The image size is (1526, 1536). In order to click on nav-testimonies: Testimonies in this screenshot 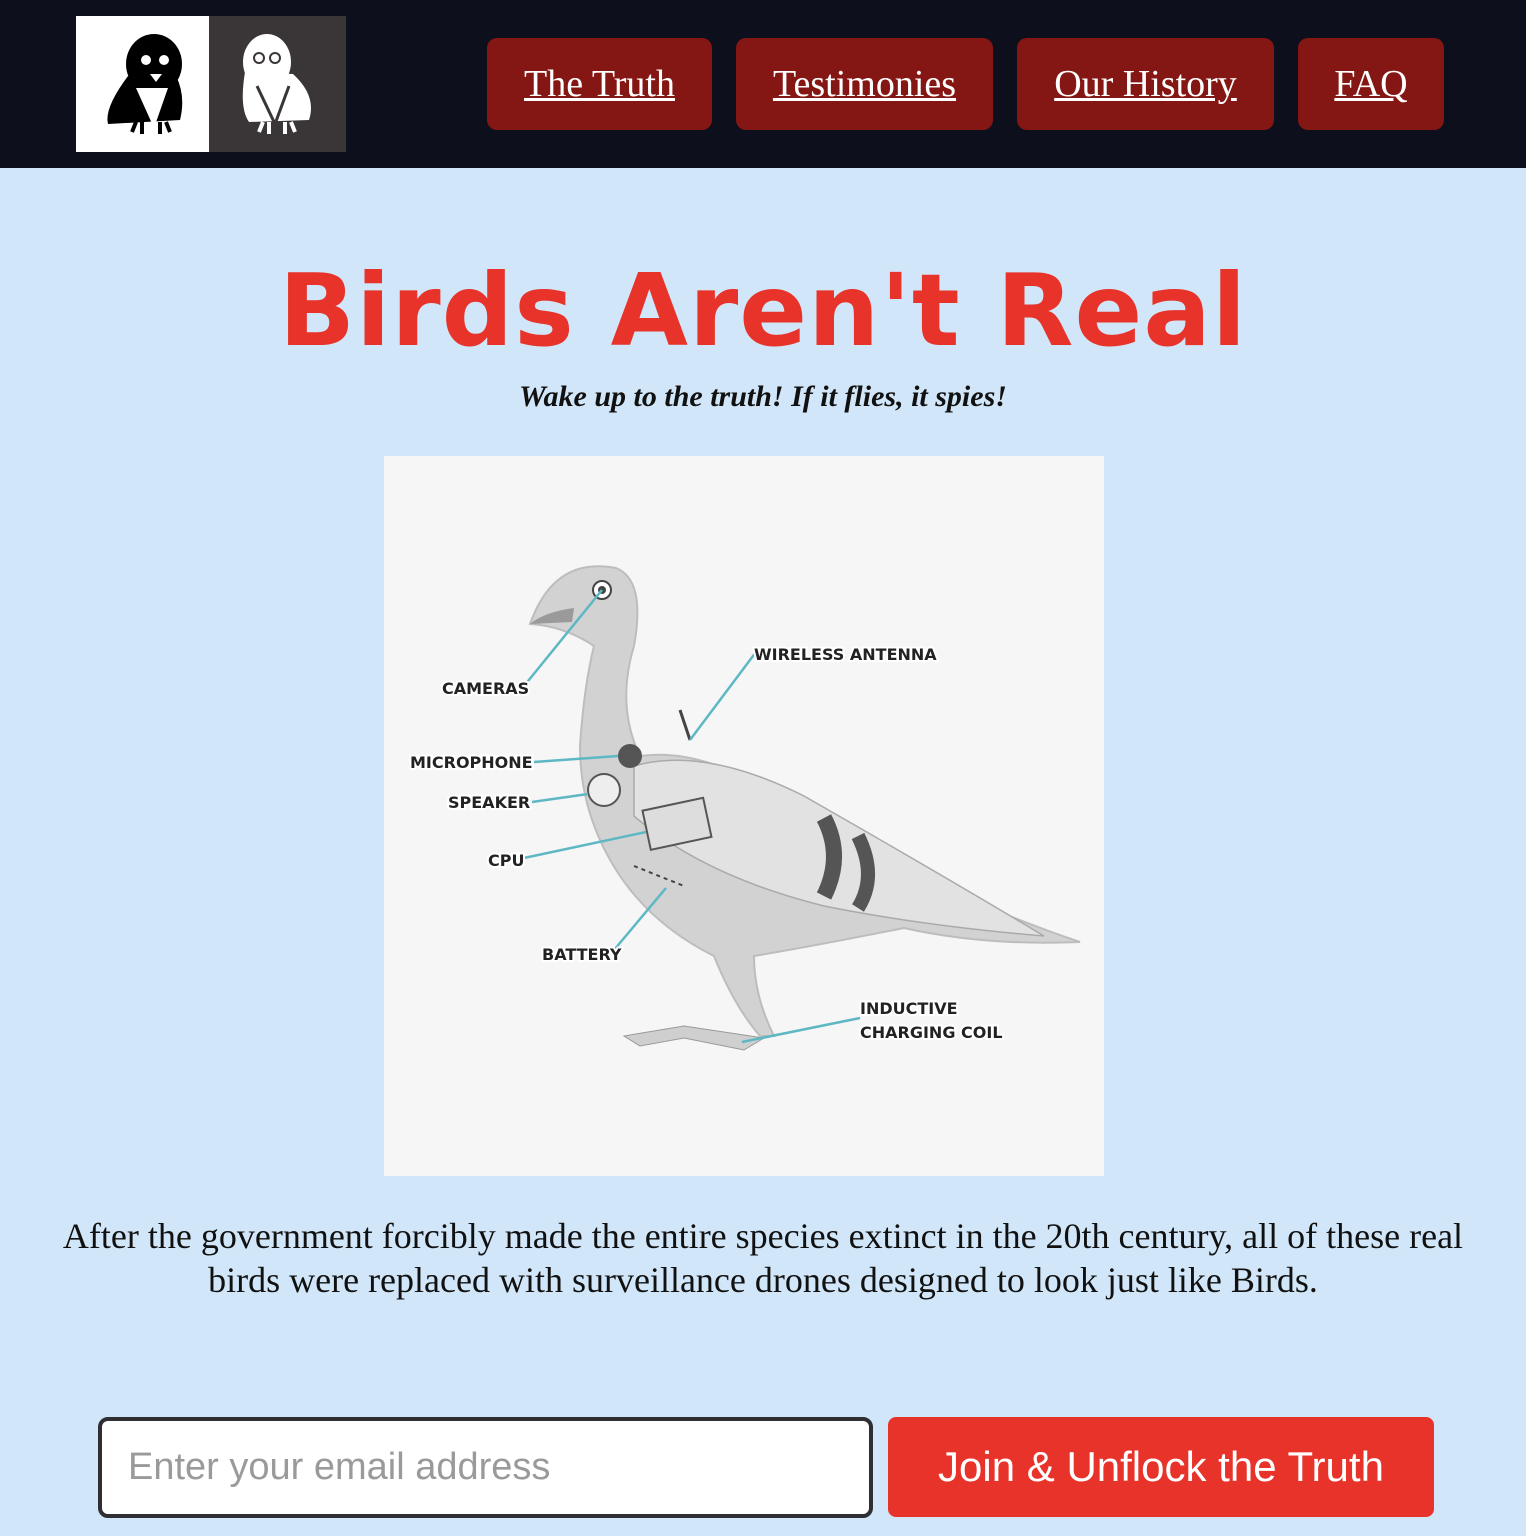, I will do `click(864, 84)`.